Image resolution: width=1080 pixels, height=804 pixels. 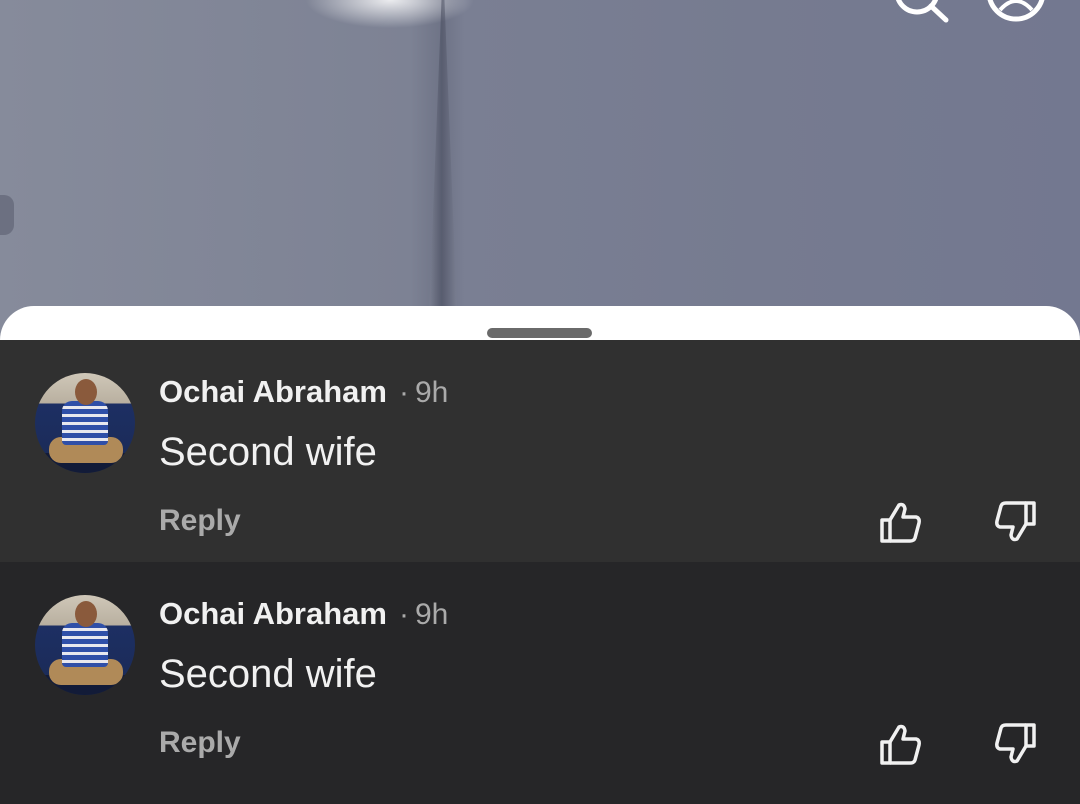 I want to click on drag-handle, so click(x=539, y=333).